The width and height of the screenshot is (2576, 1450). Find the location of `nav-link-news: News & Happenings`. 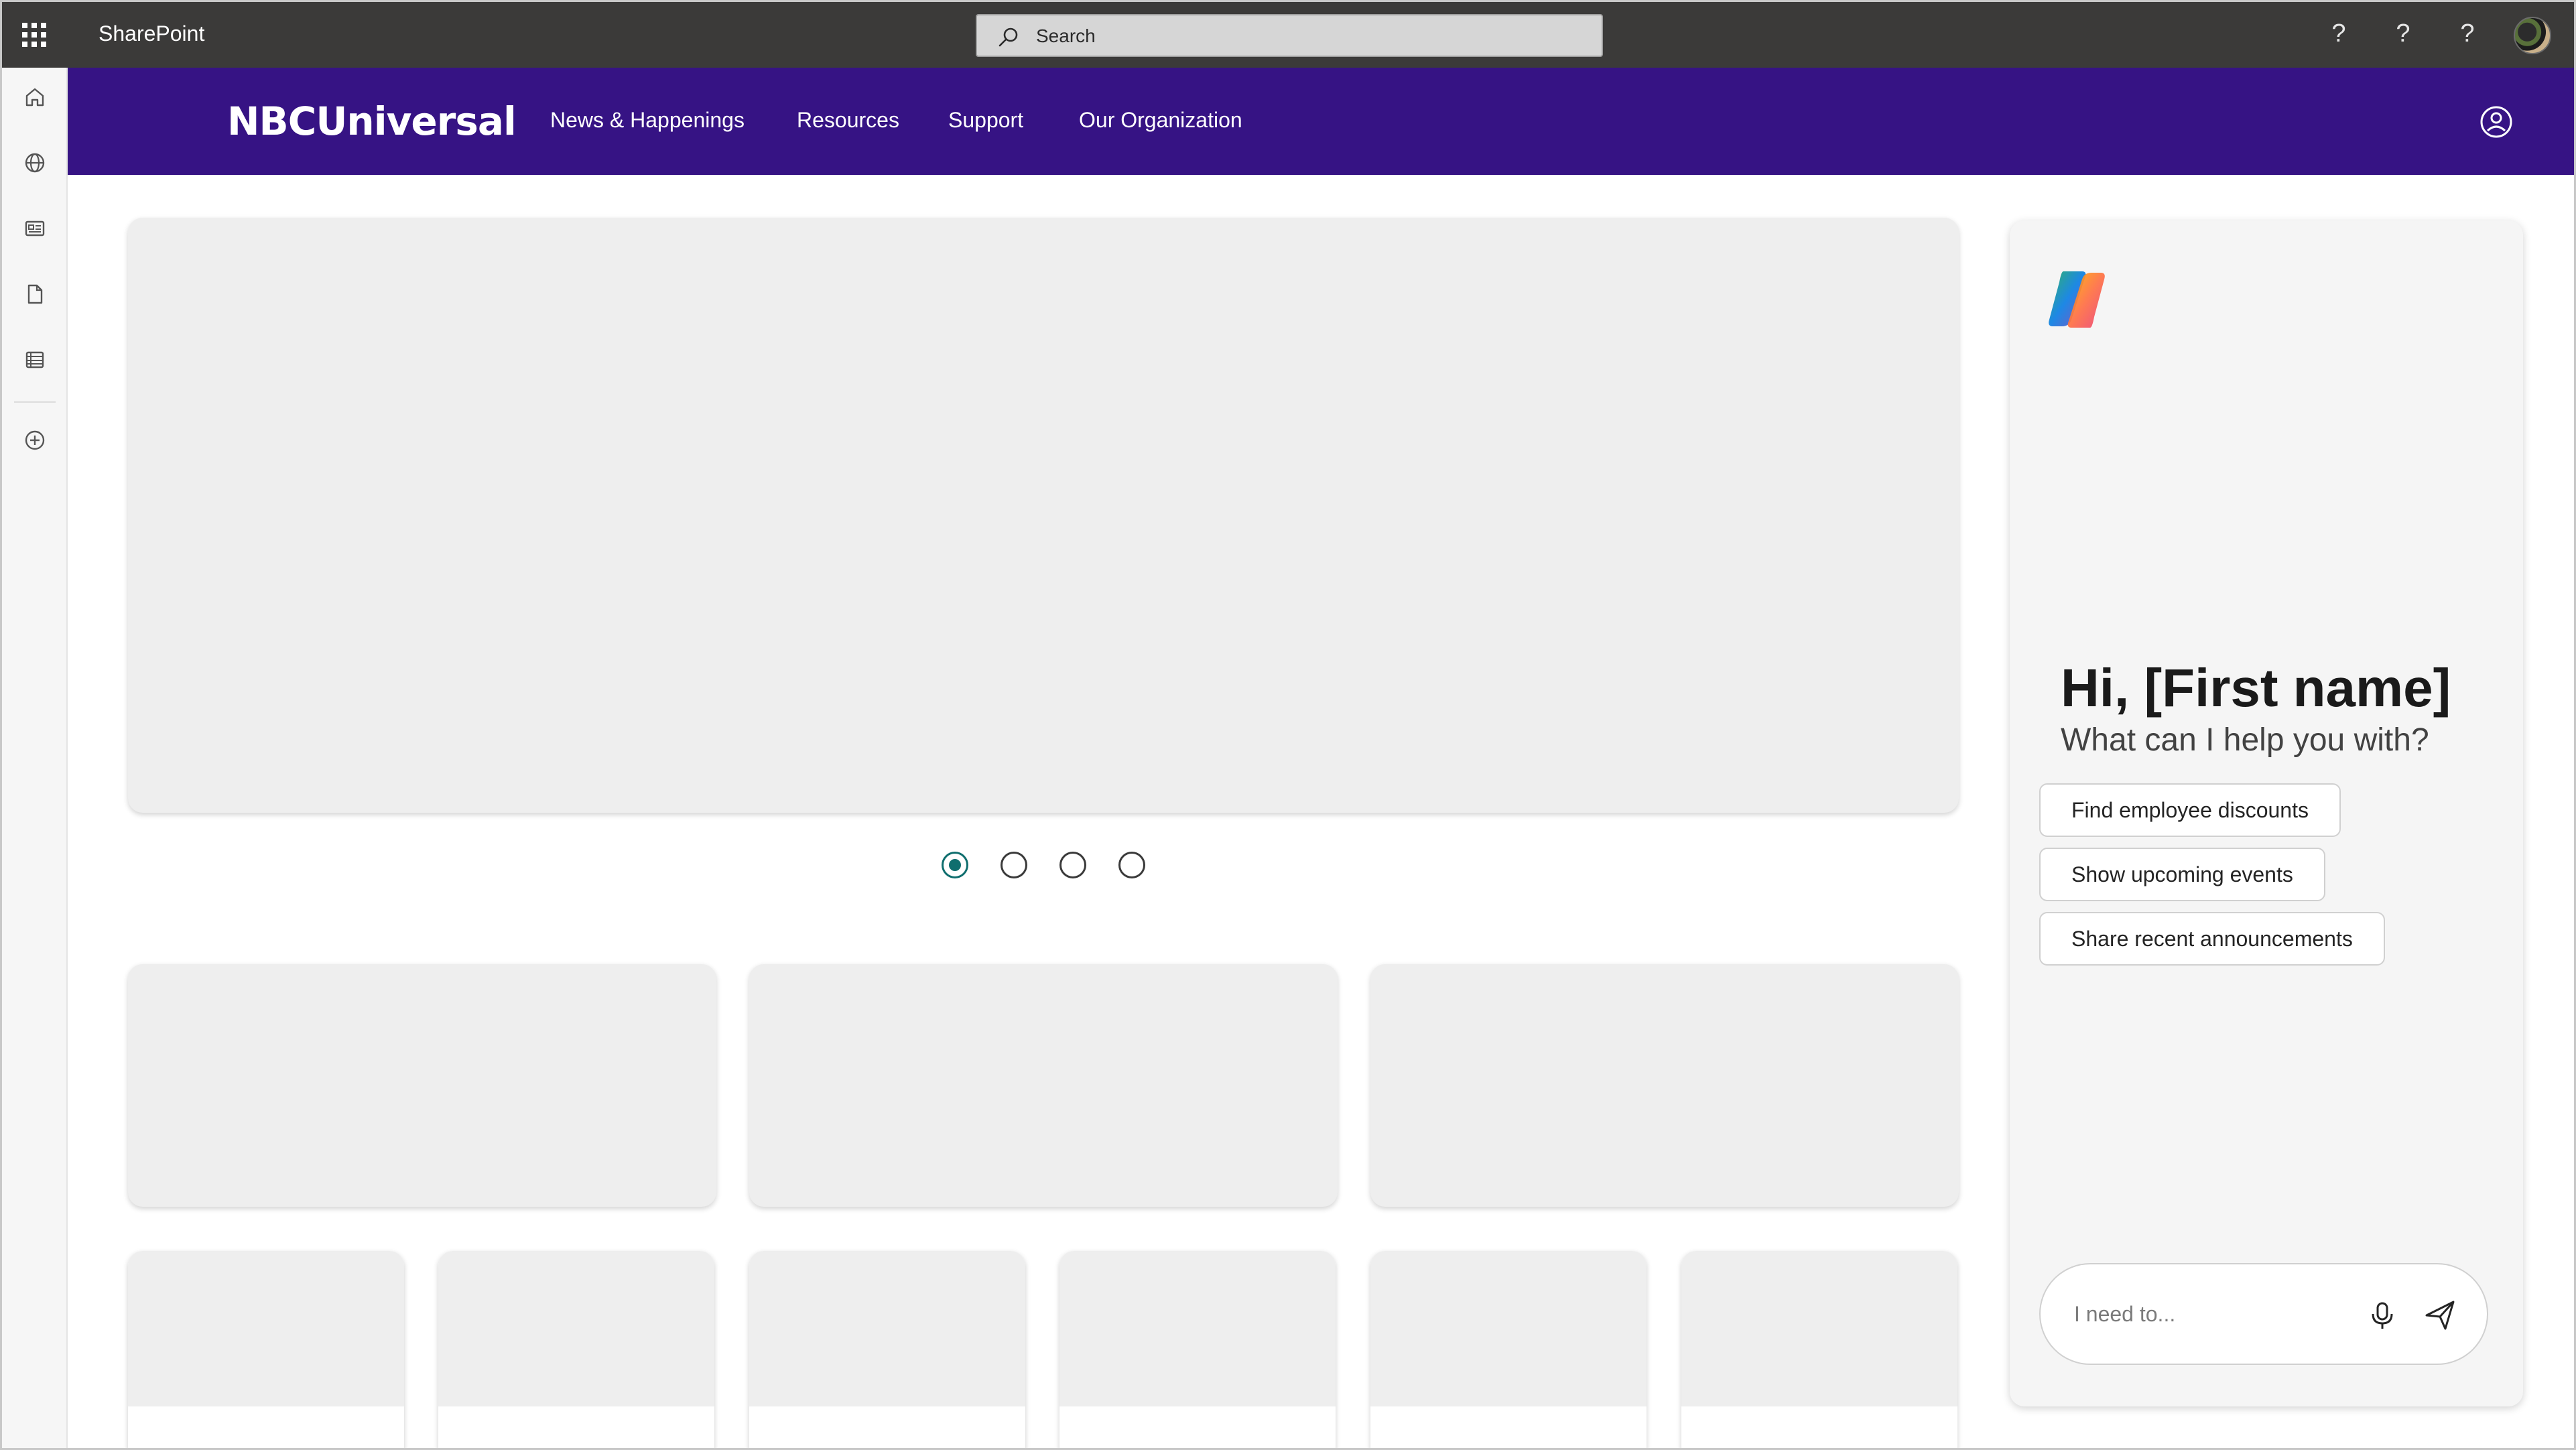

nav-link-news: News & Happenings is located at coordinates (647, 120).